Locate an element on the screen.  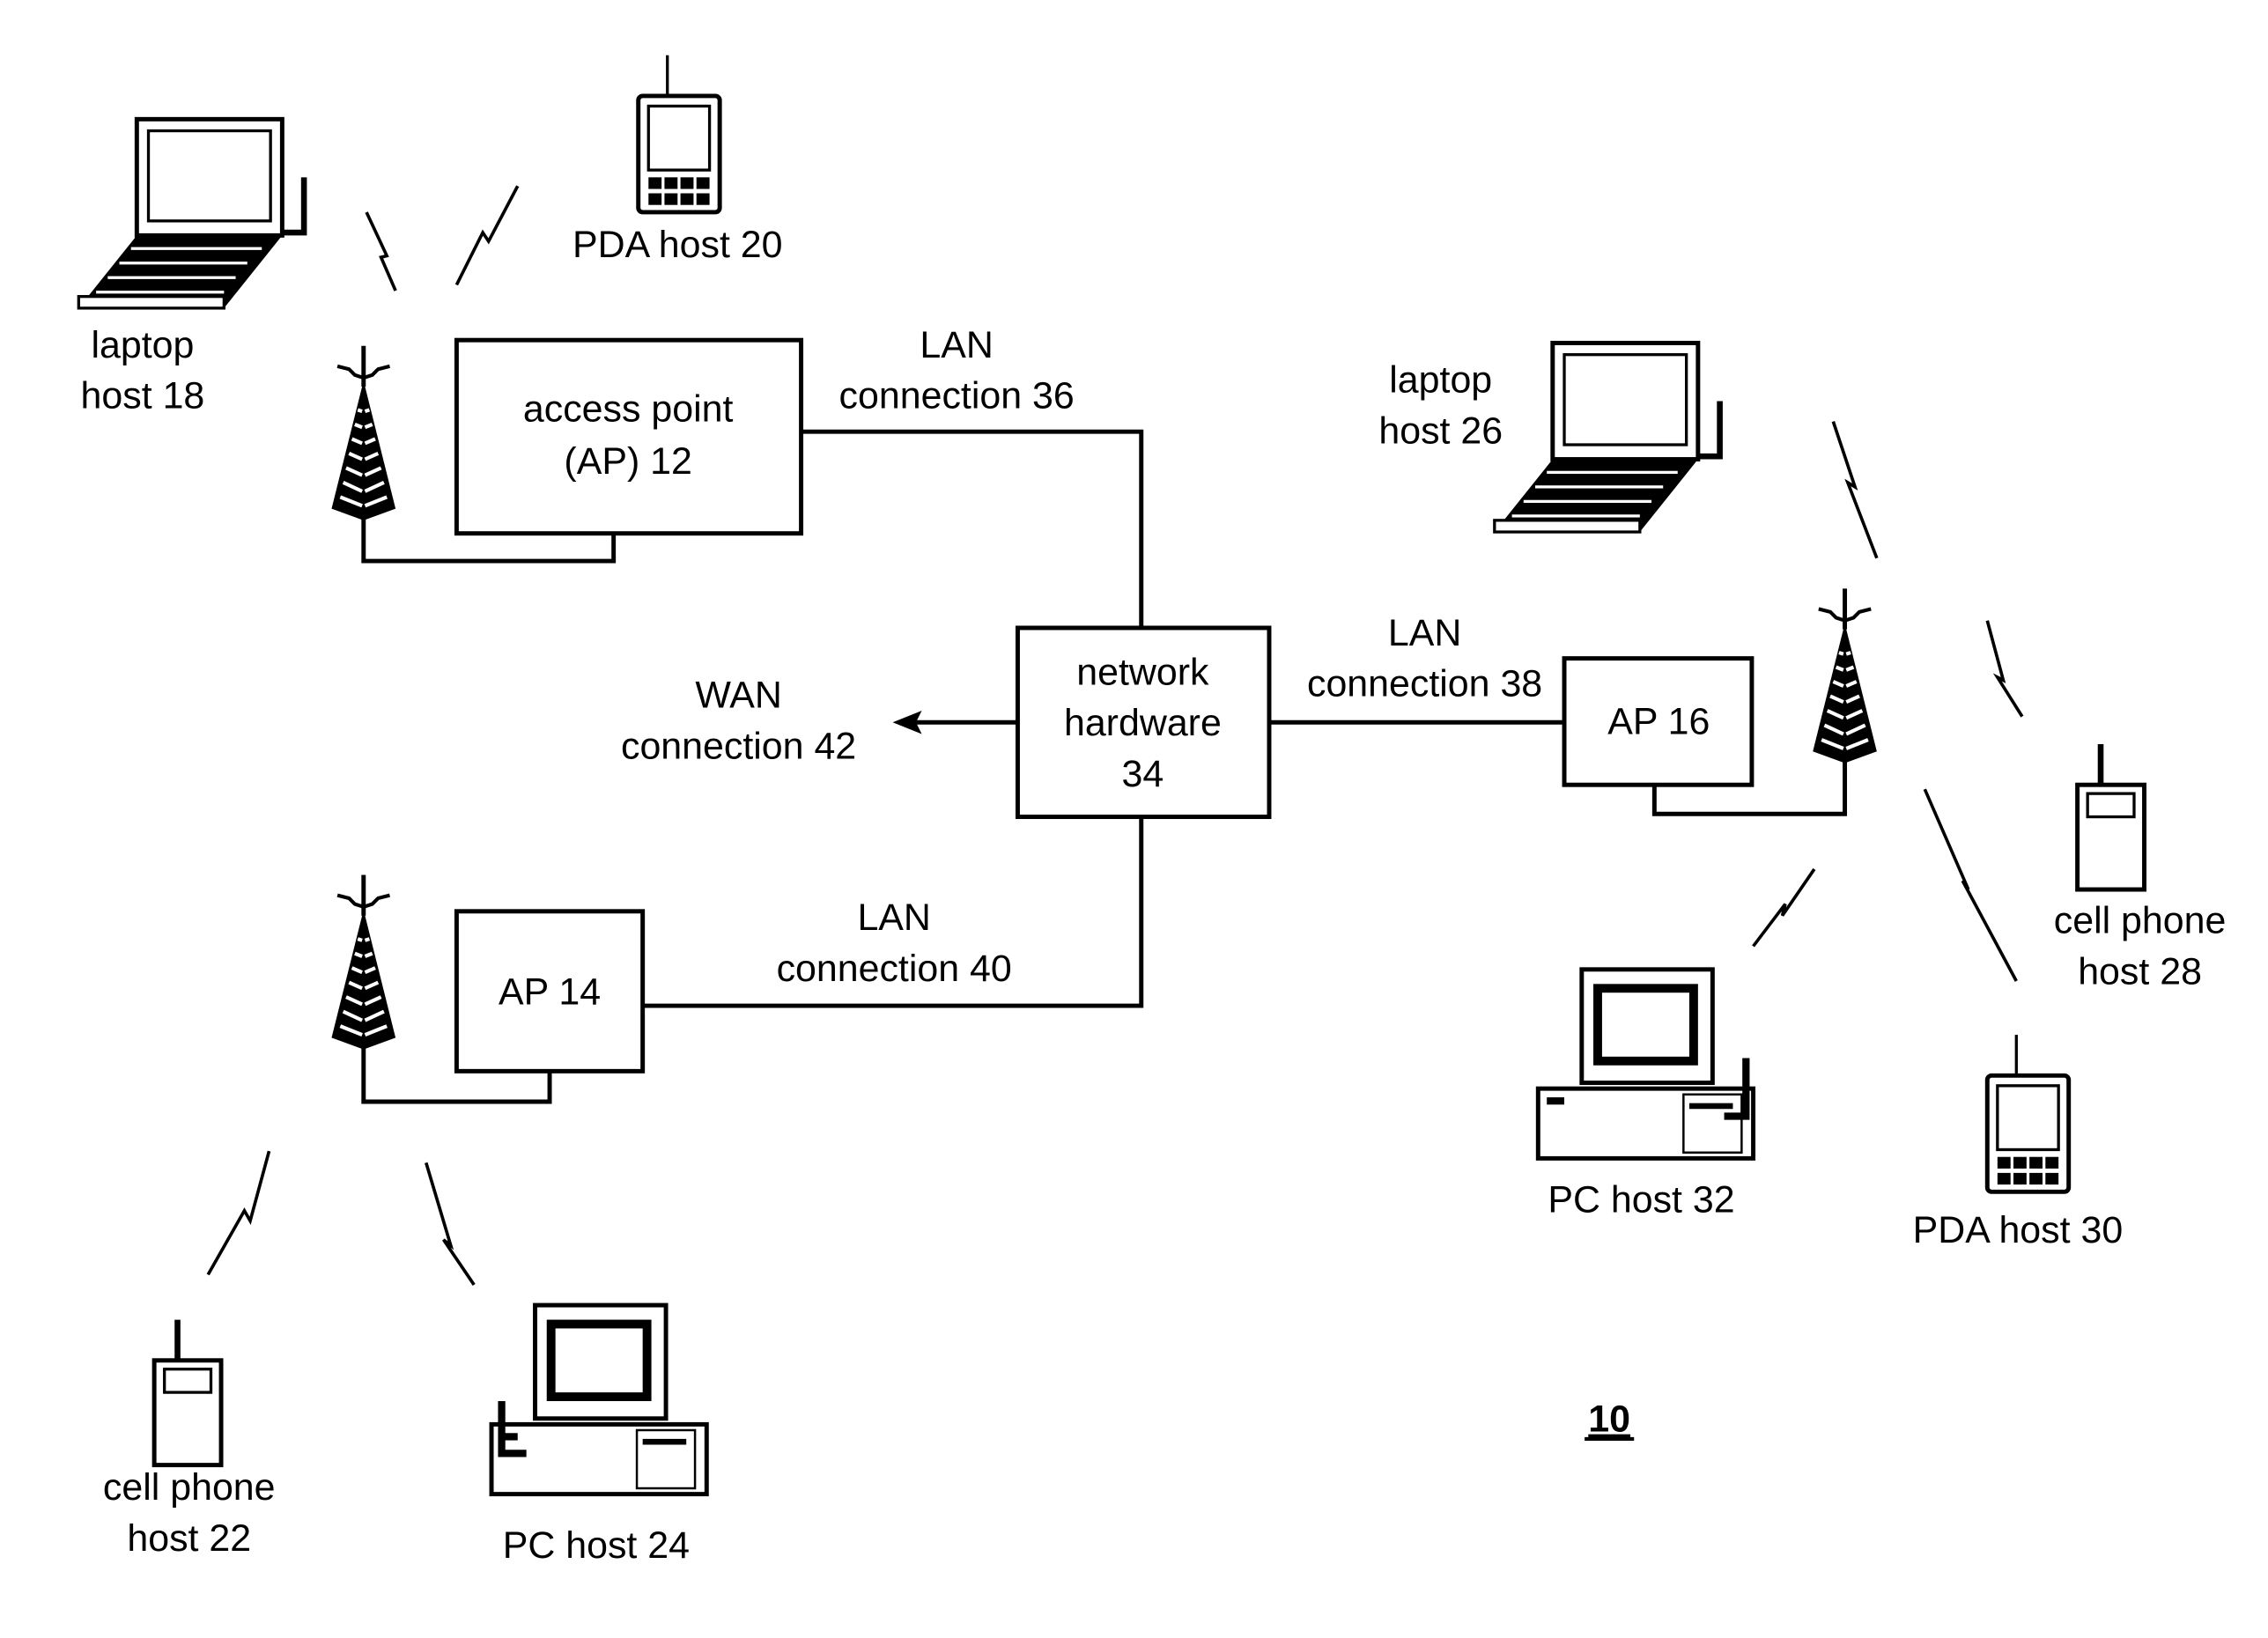
laptop-host-26-label-line2: host 26 is located at coordinates (1441, 431).